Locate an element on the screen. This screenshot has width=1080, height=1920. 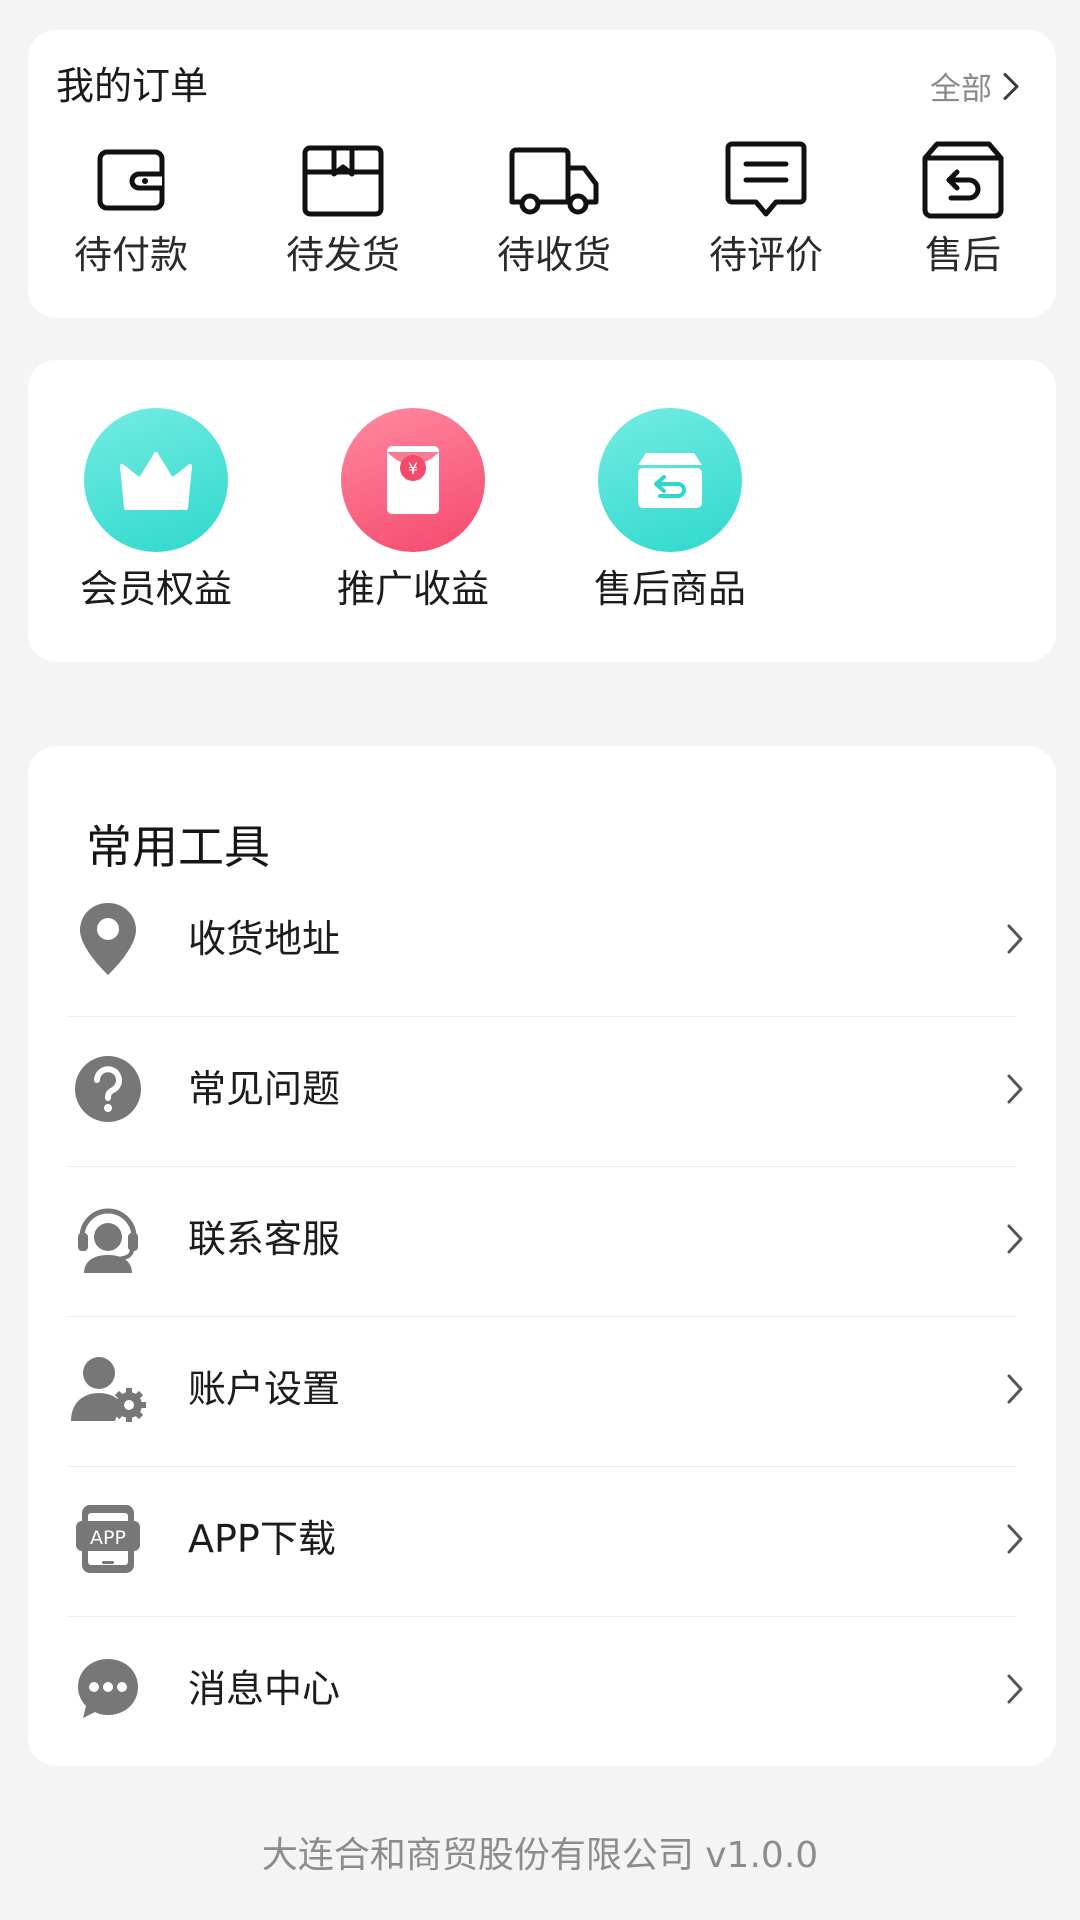
order-status-after-sales: 售后 is located at coordinates (963, 206).